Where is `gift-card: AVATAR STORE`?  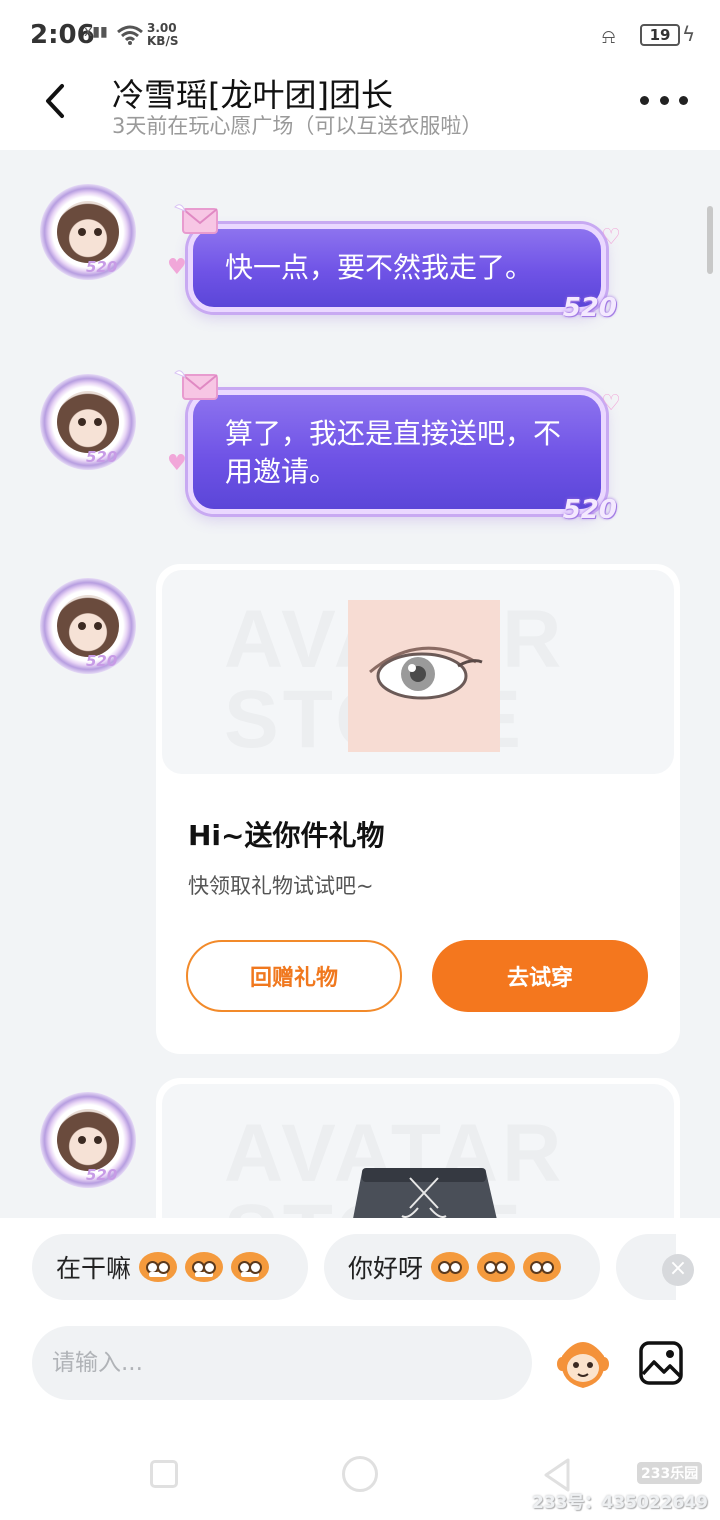
gift-card: AVATAR STORE is located at coordinates (418, 1148).